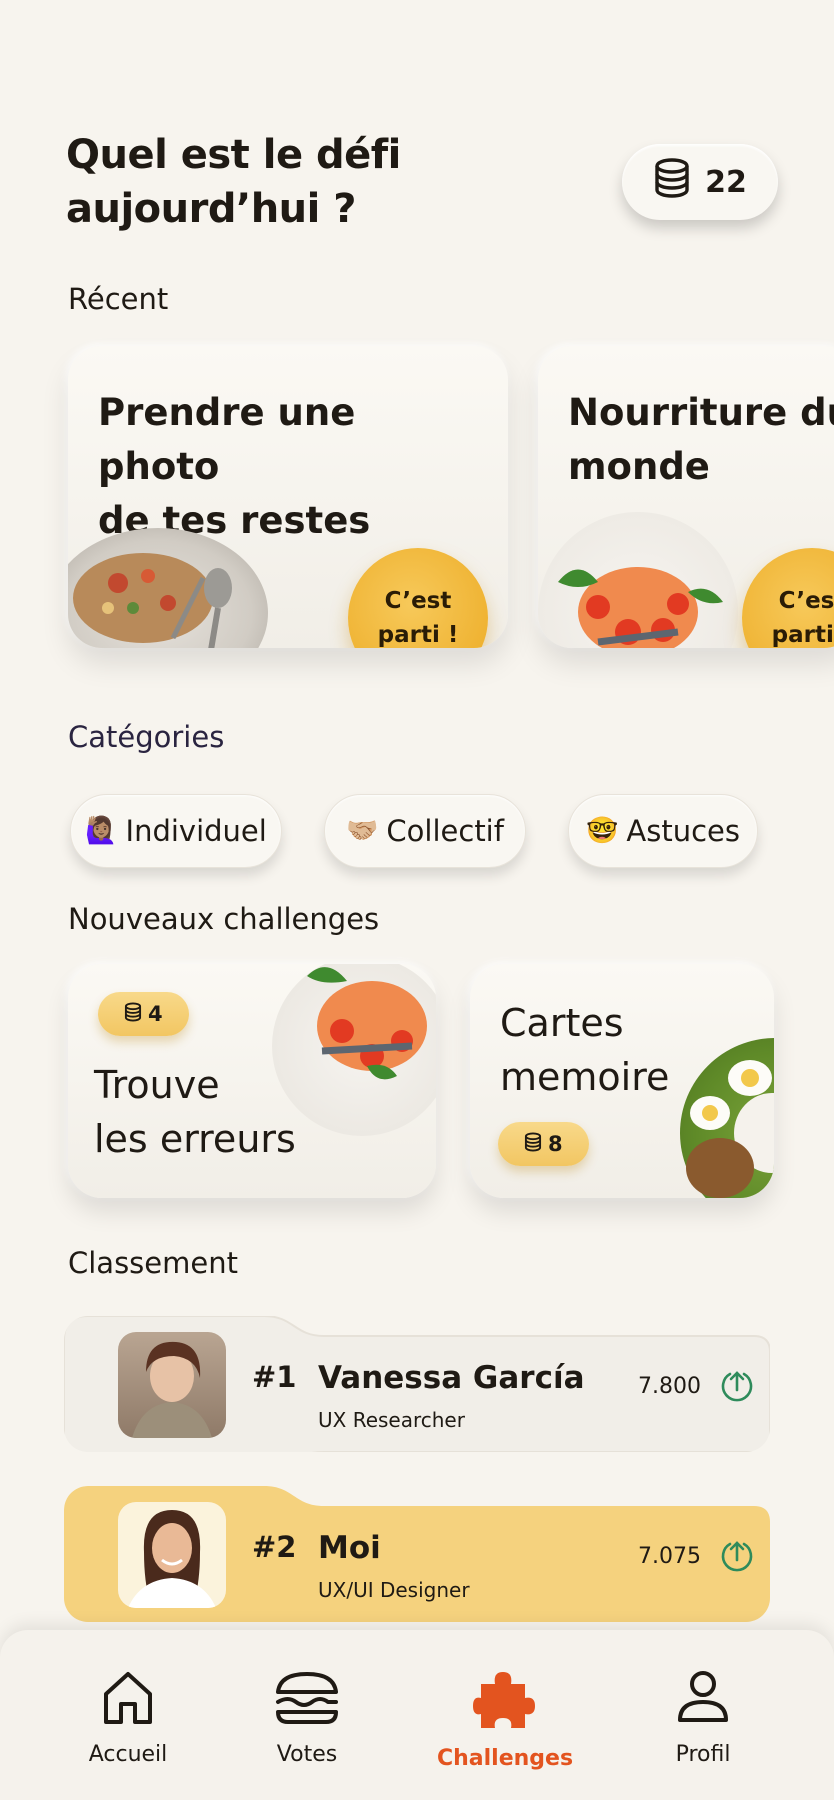 The height and width of the screenshot is (1800, 834). Describe the element at coordinates (505, 1703) in the screenshot. I see `puzzle-icon` at that location.